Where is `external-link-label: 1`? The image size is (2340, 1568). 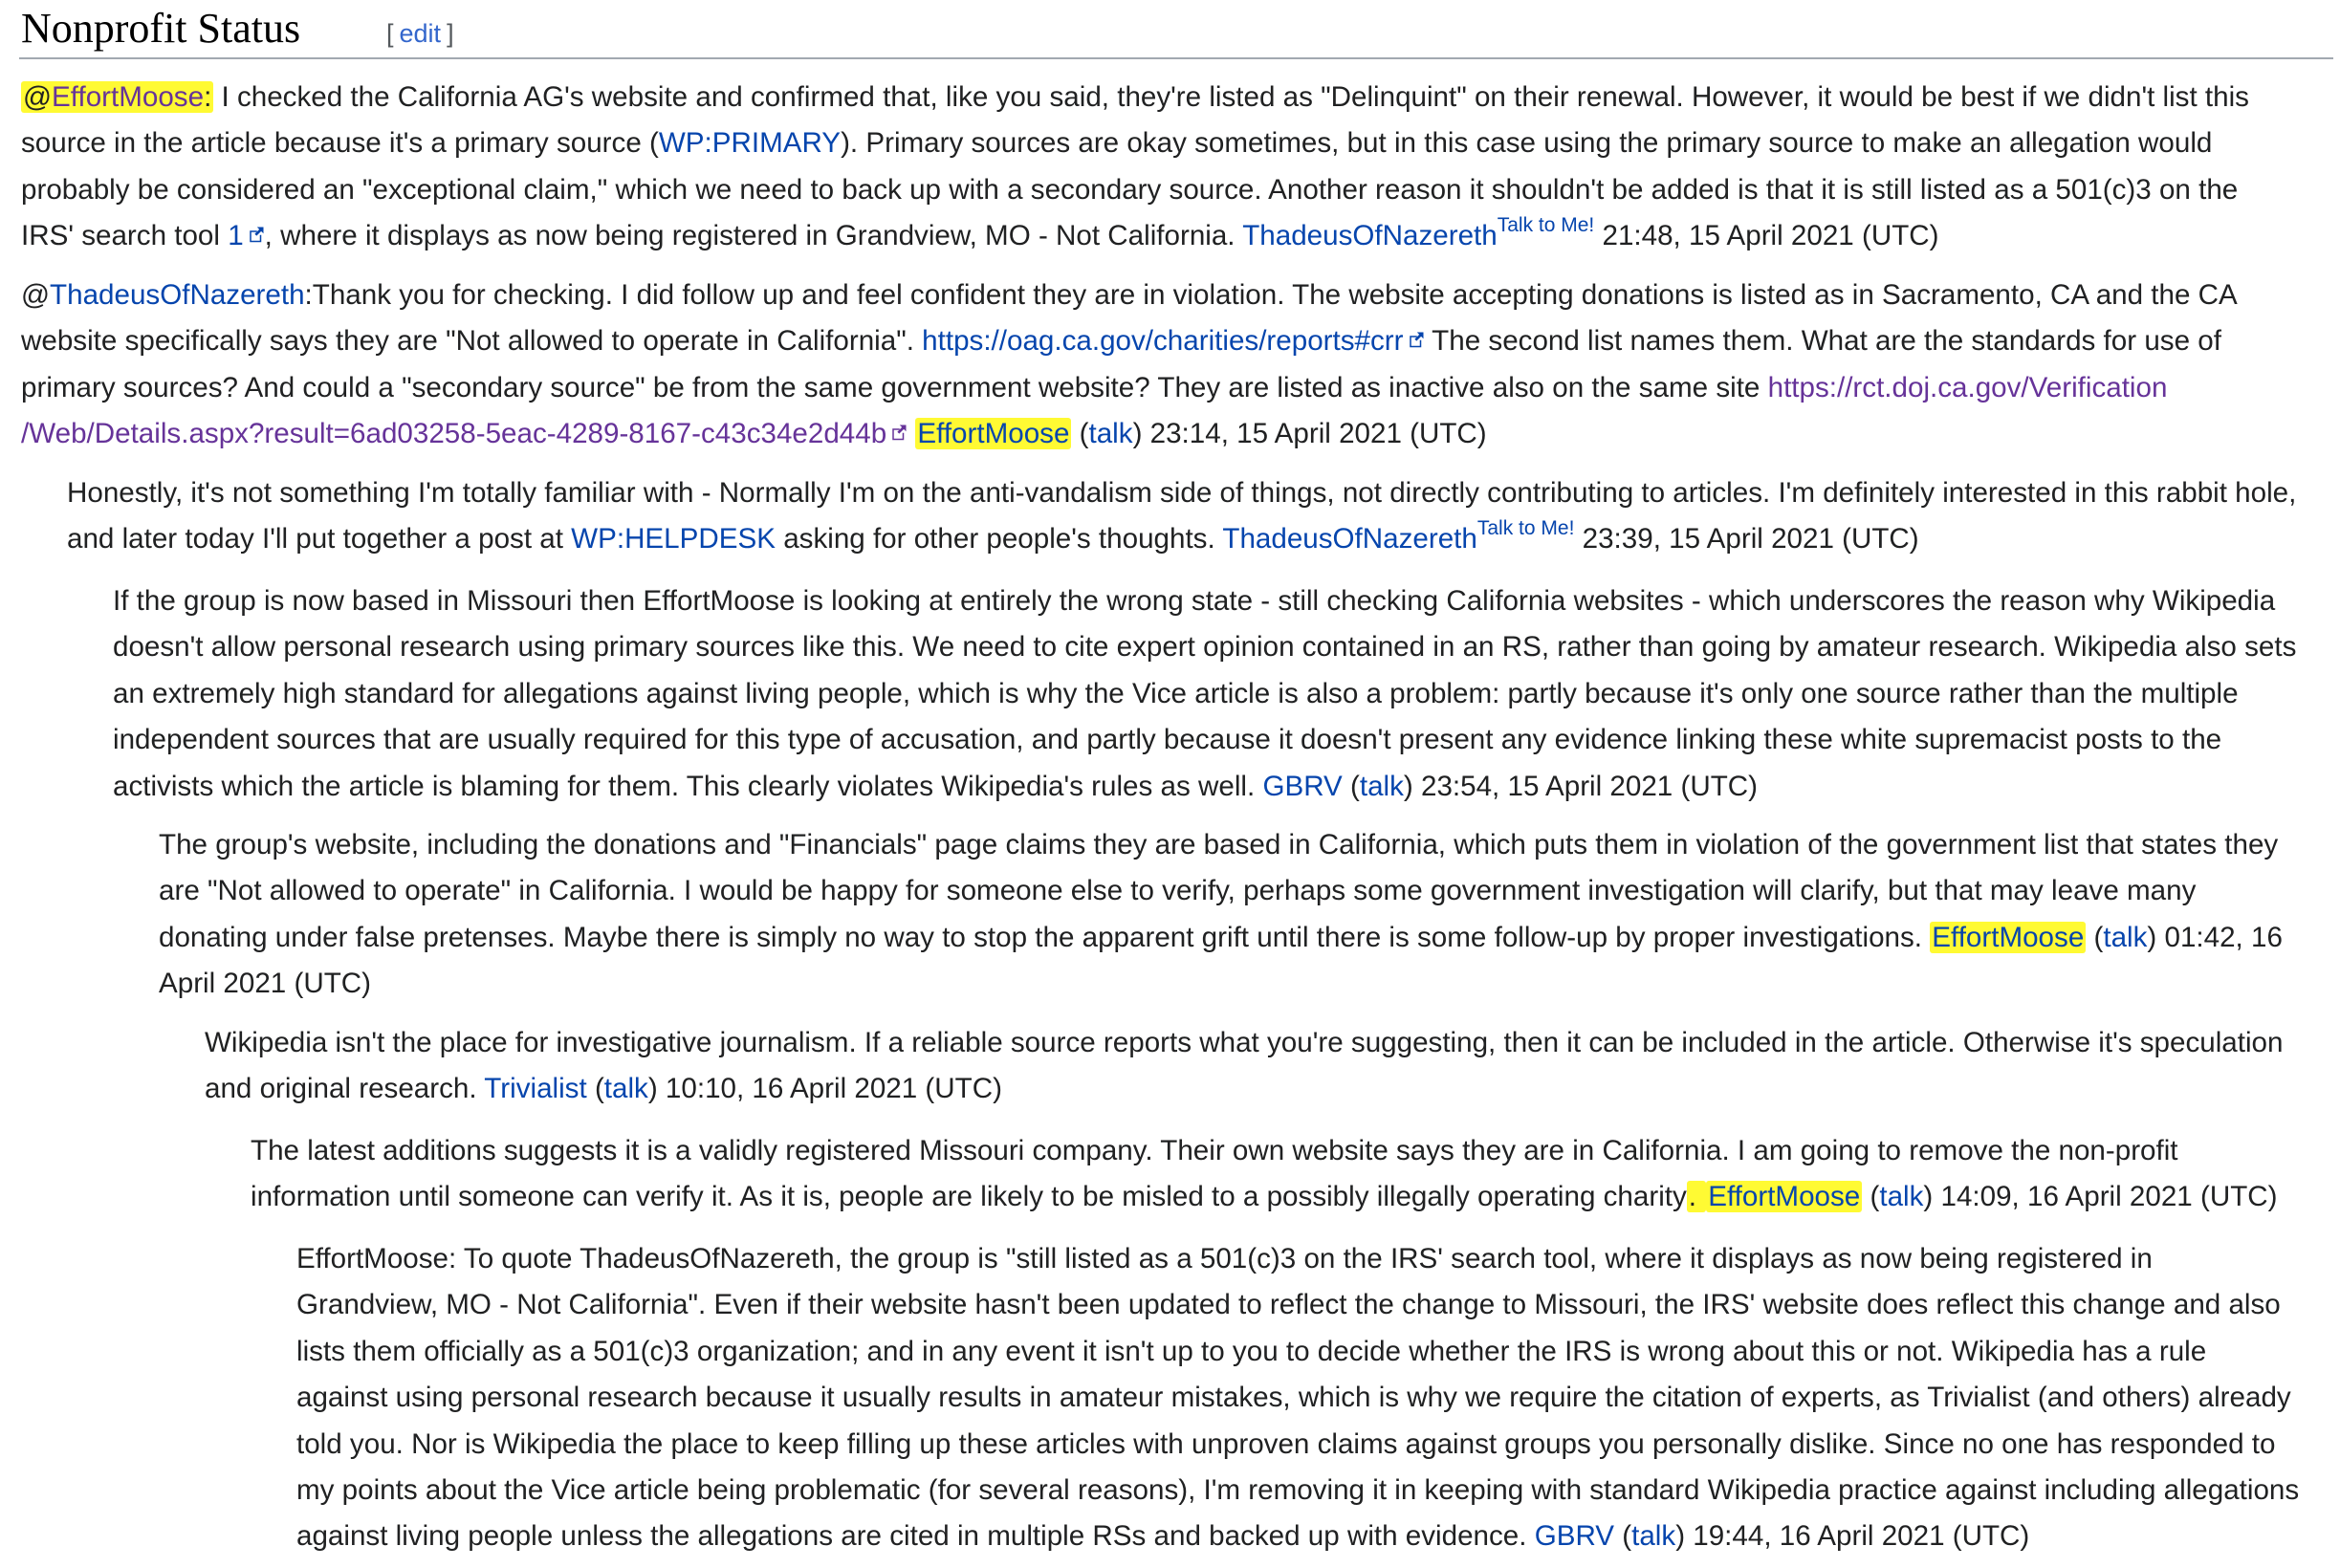 external-link-label: 1 is located at coordinates (236, 236).